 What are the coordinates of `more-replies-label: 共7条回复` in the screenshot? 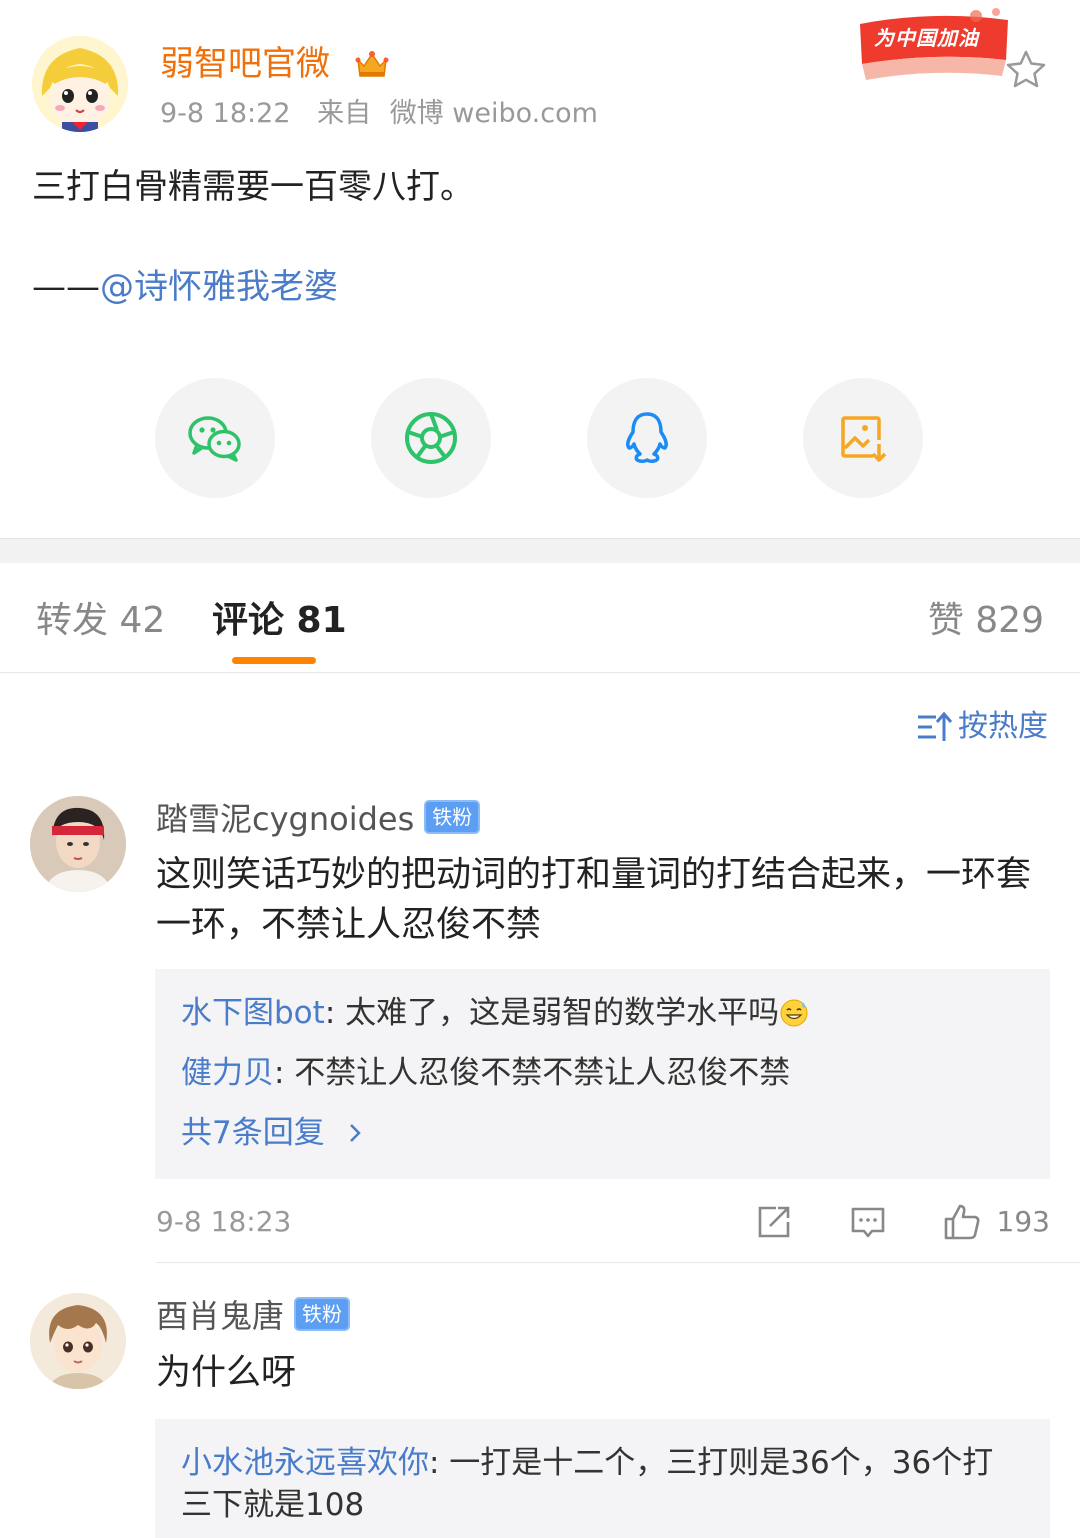 It's located at (253, 1133).